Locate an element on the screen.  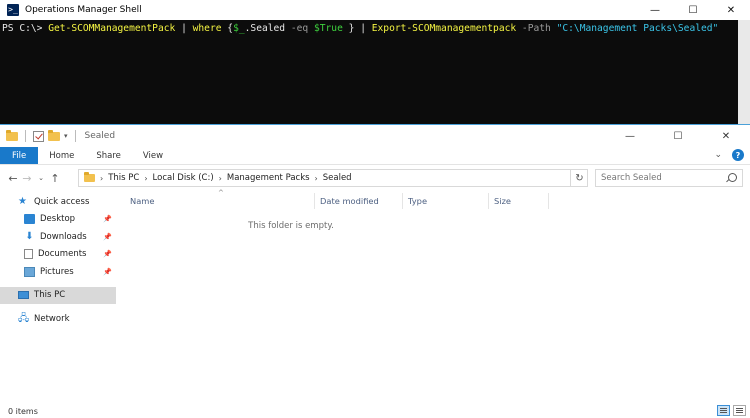
breadcrumb-management-packs: Management Packs is located at coordinates (268, 178).